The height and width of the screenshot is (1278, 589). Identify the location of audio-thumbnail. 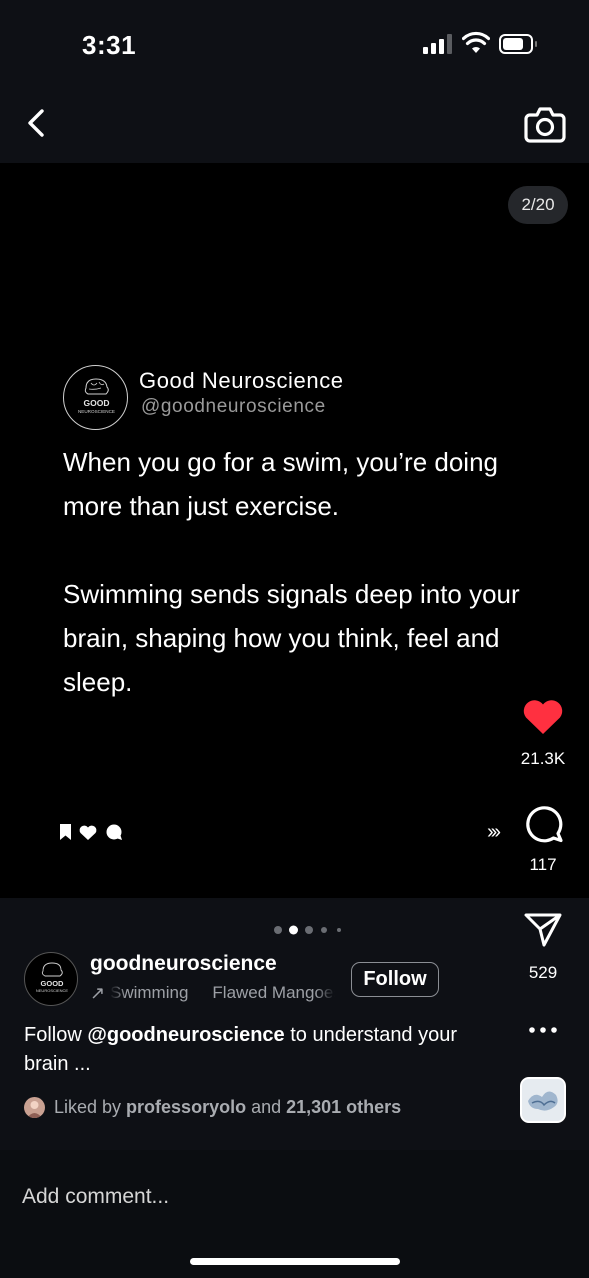
(543, 1100).